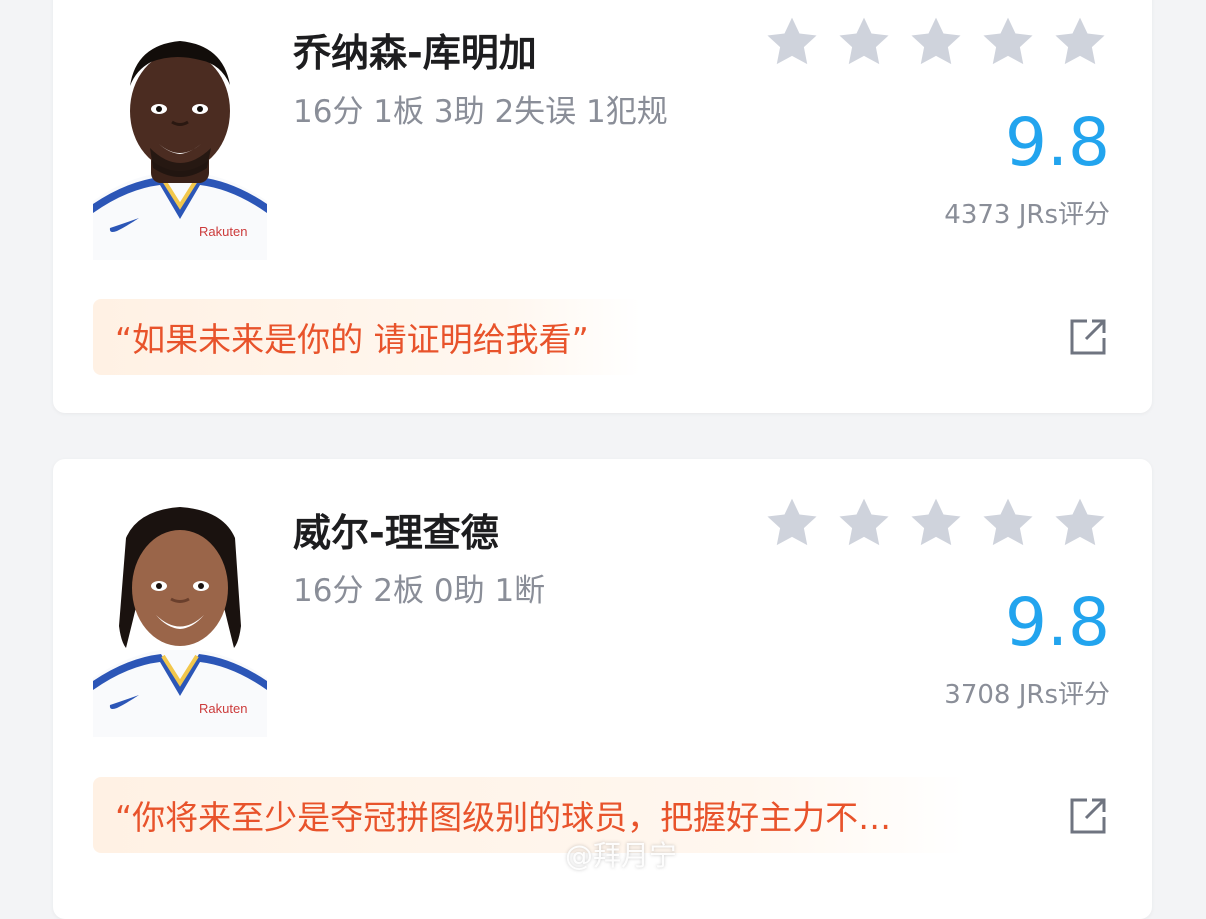 This screenshot has width=1206, height=919. What do you see at coordinates (419, 591) in the screenshot?
I see `player-stats: 16分 2板 0助 1断` at bounding box center [419, 591].